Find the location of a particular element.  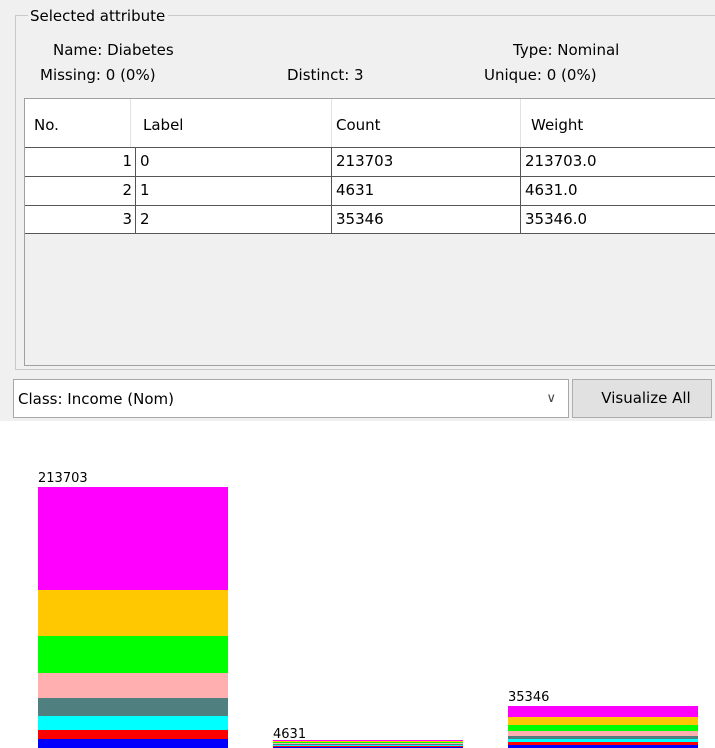

bar-value-label: 4631 is located at coordinates (289, 734).